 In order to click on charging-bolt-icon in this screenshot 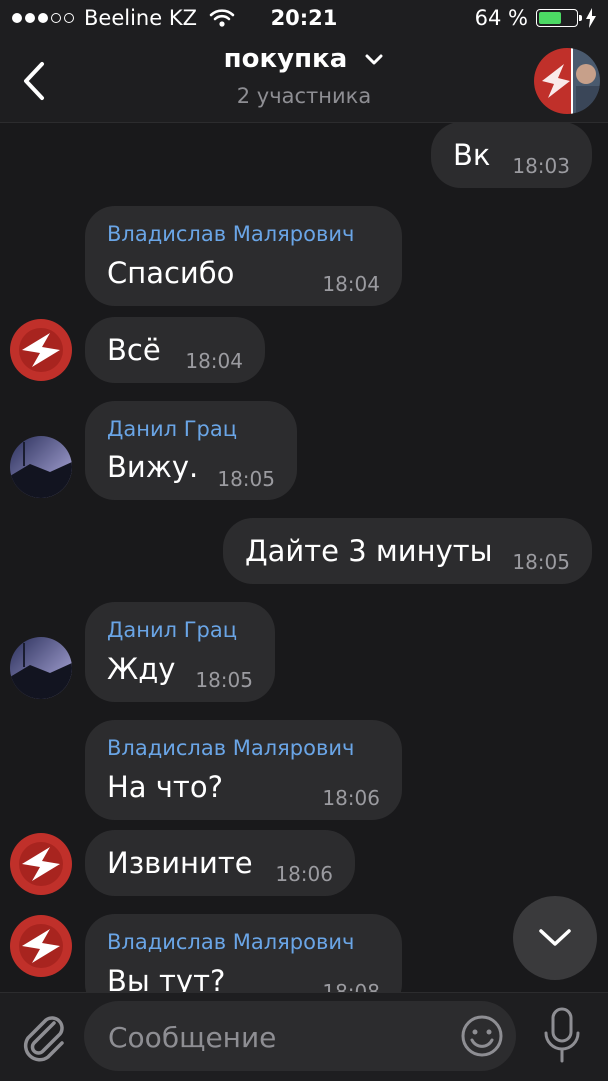, I will do `click(591, 18)`.